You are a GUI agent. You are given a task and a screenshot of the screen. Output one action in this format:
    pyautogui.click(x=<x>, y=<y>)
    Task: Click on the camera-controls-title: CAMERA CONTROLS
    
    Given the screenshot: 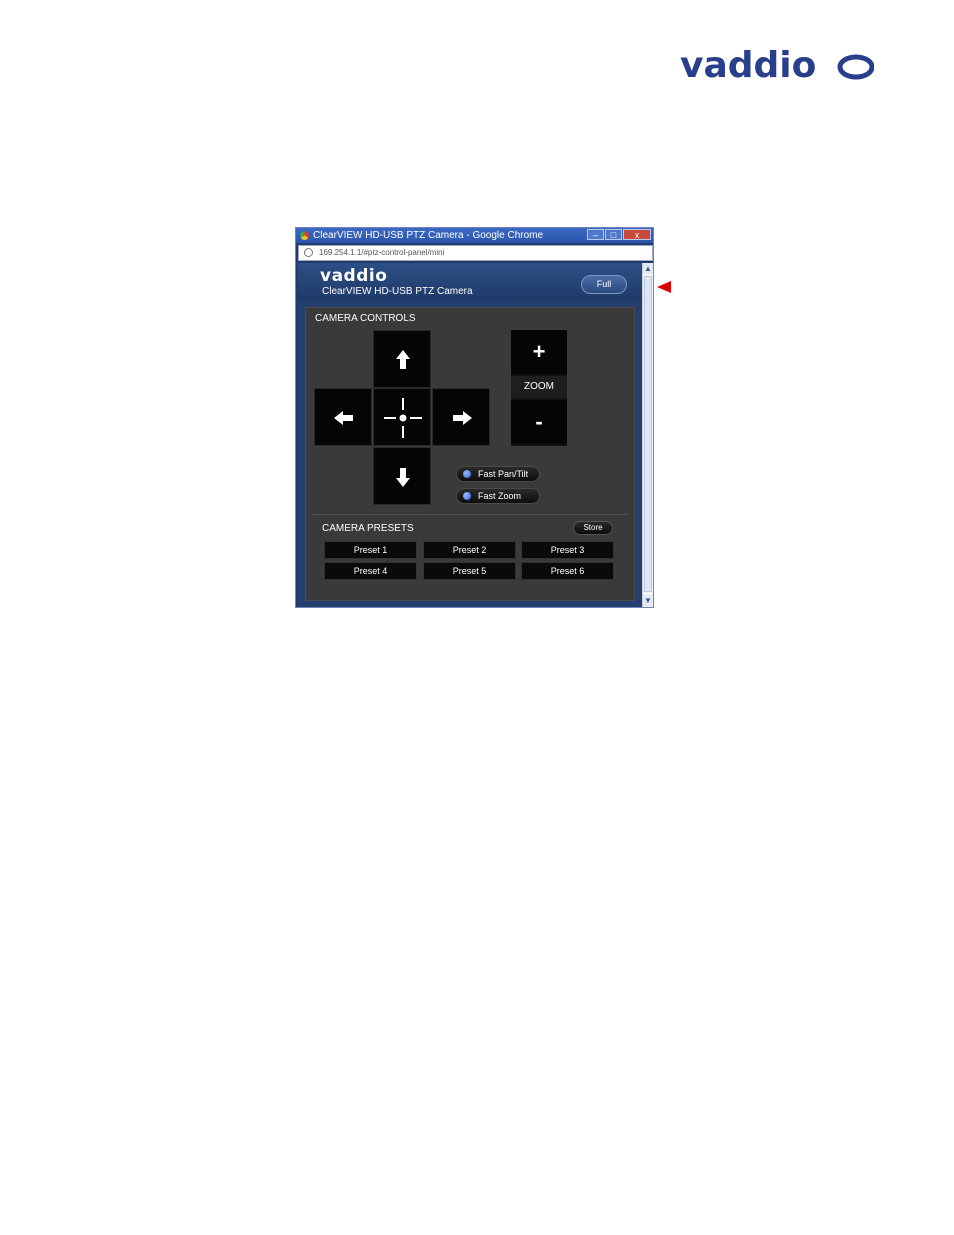 What is the action you would take?
    pyautogui.click(x=365, y=318)
    